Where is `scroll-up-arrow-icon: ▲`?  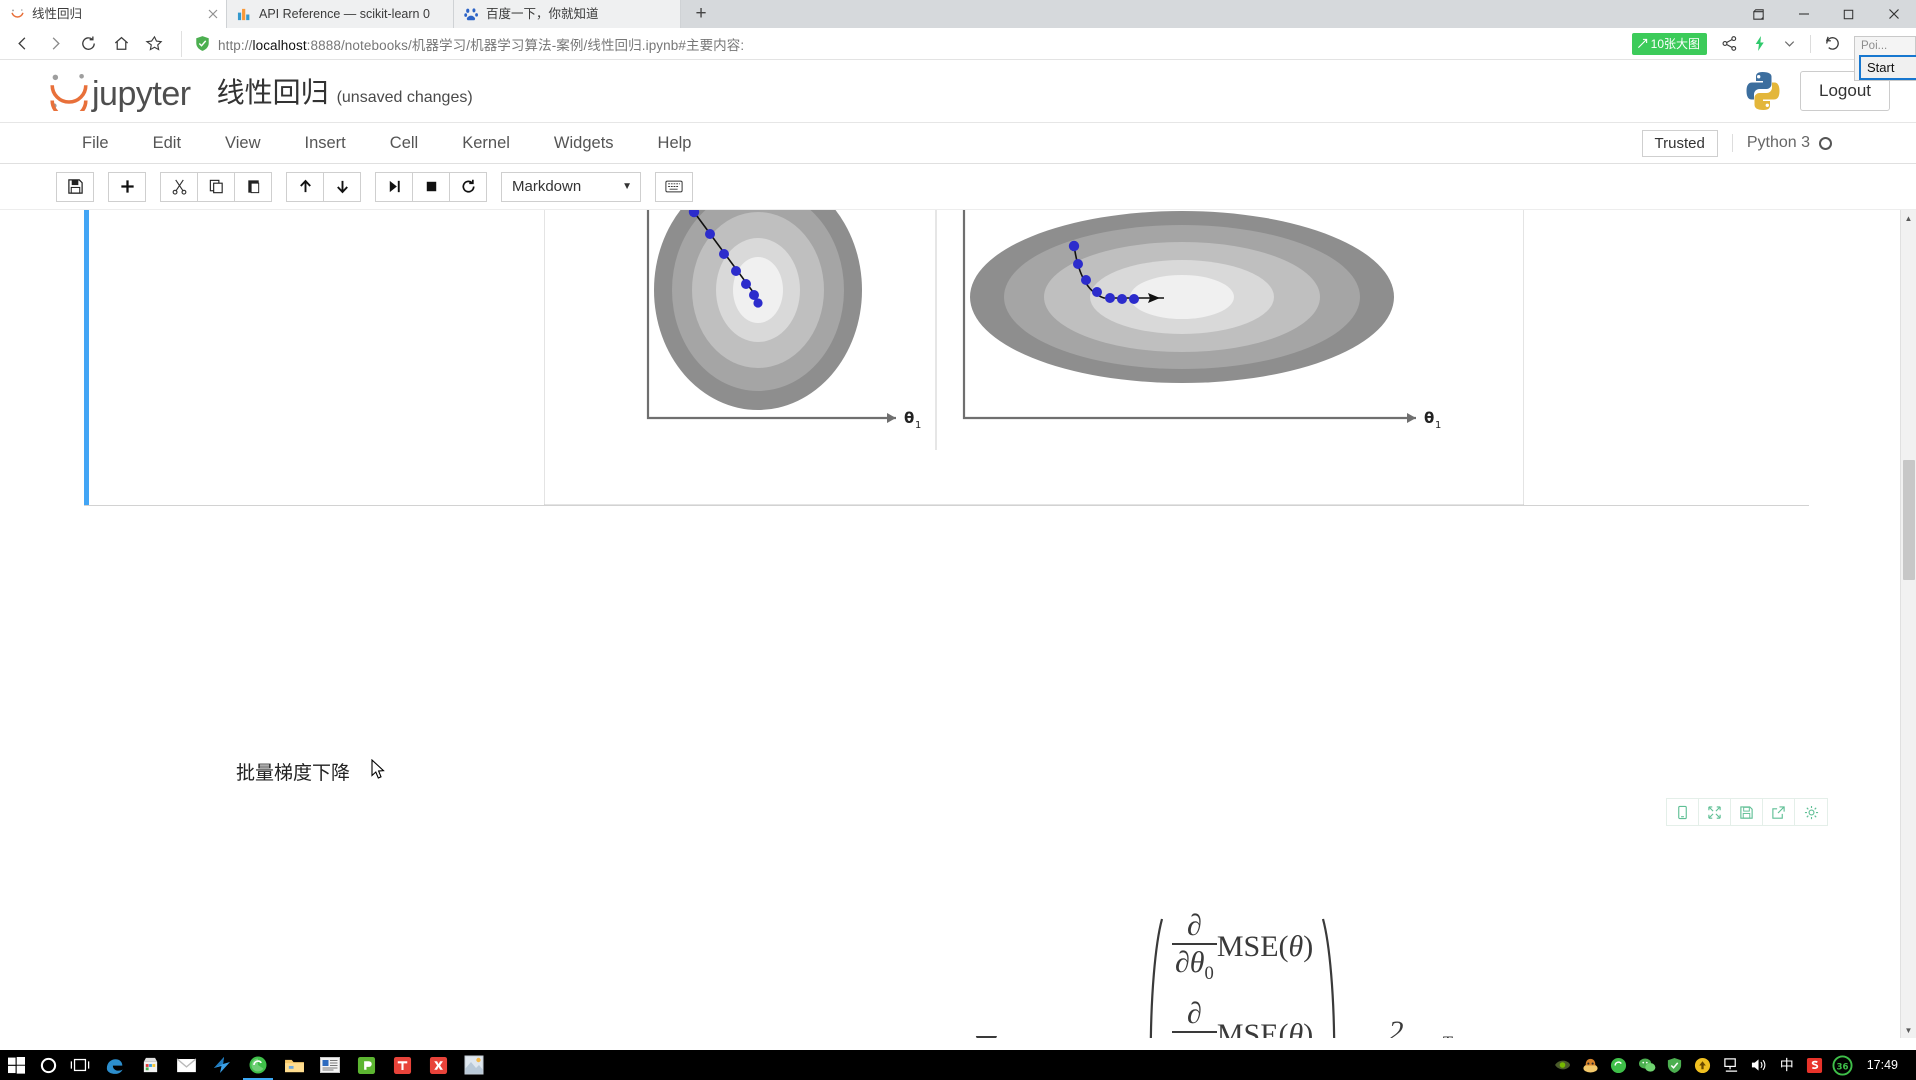
scroll-up-arrow-icon: ▲ is located at coordinates (1908, 218).